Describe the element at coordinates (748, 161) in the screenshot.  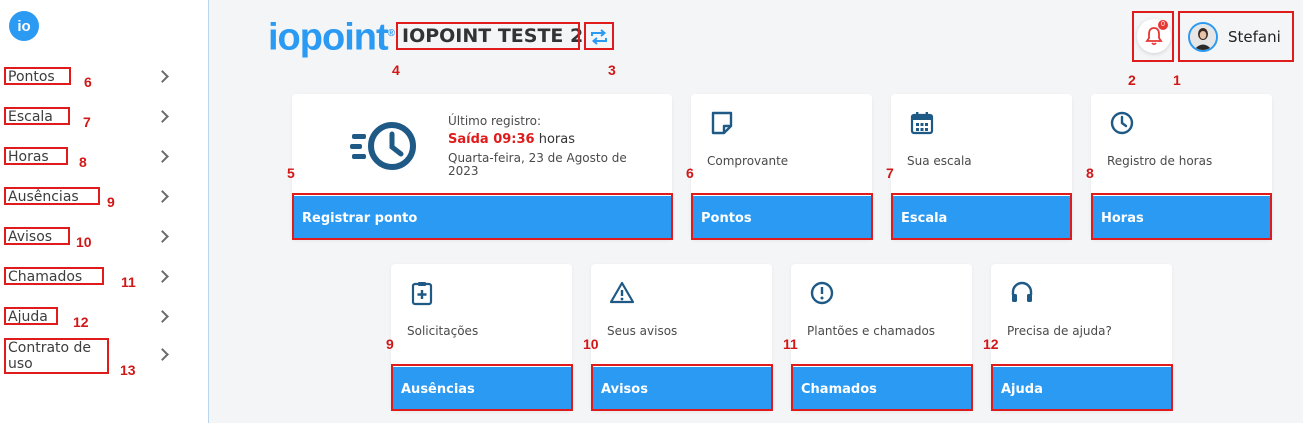
I see `card-description: Comprovante` at that location.